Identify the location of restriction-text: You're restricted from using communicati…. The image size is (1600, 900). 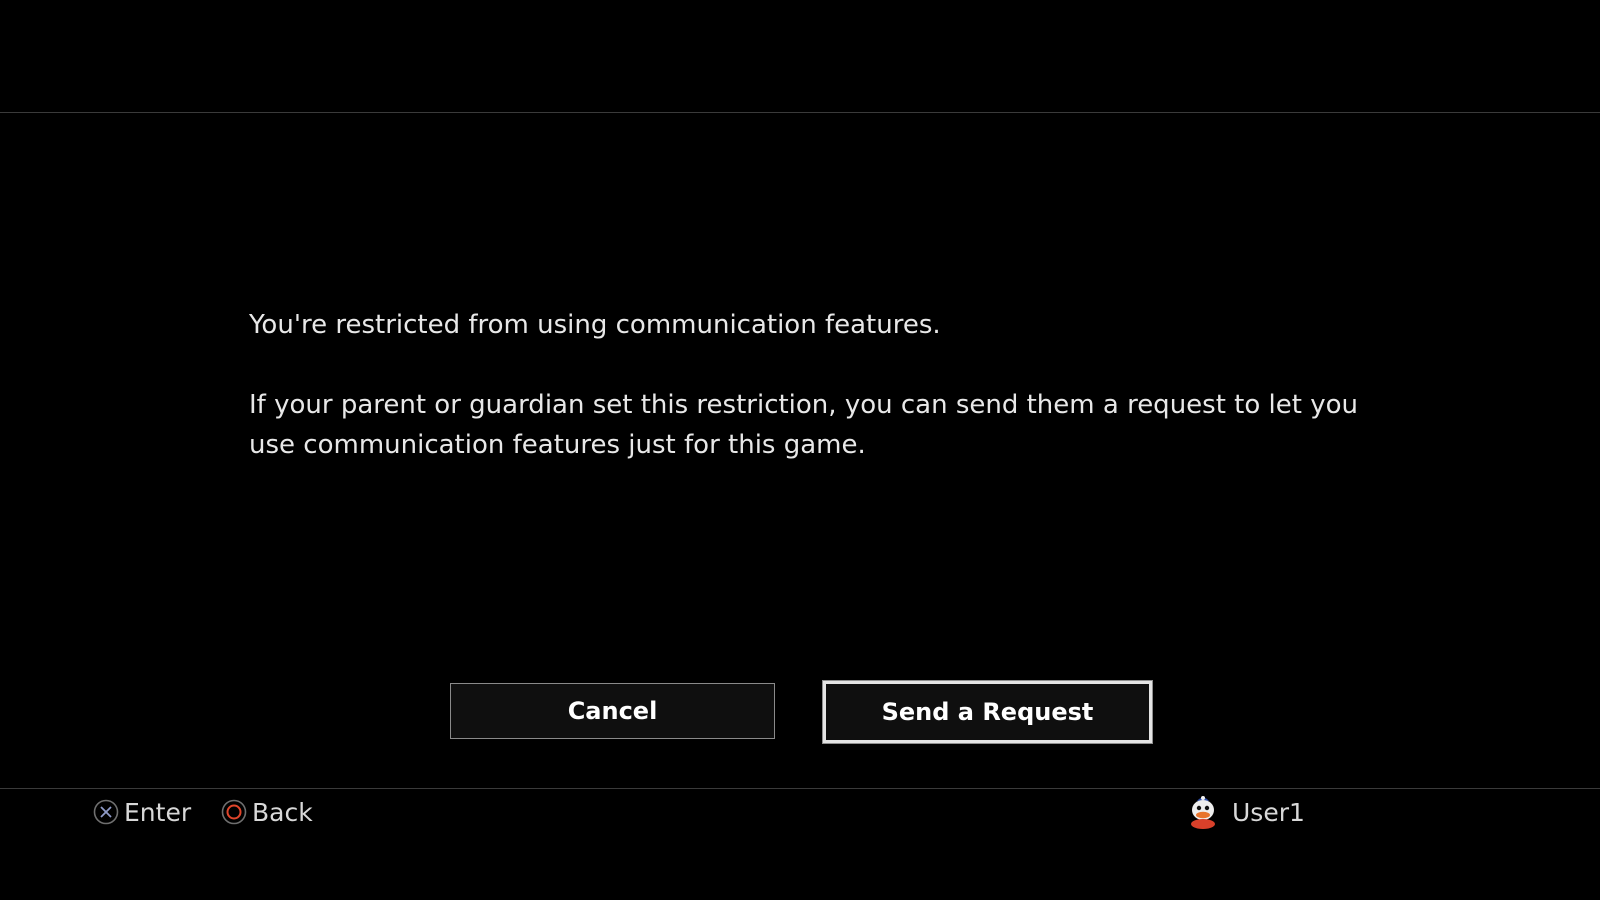
(595, 325).